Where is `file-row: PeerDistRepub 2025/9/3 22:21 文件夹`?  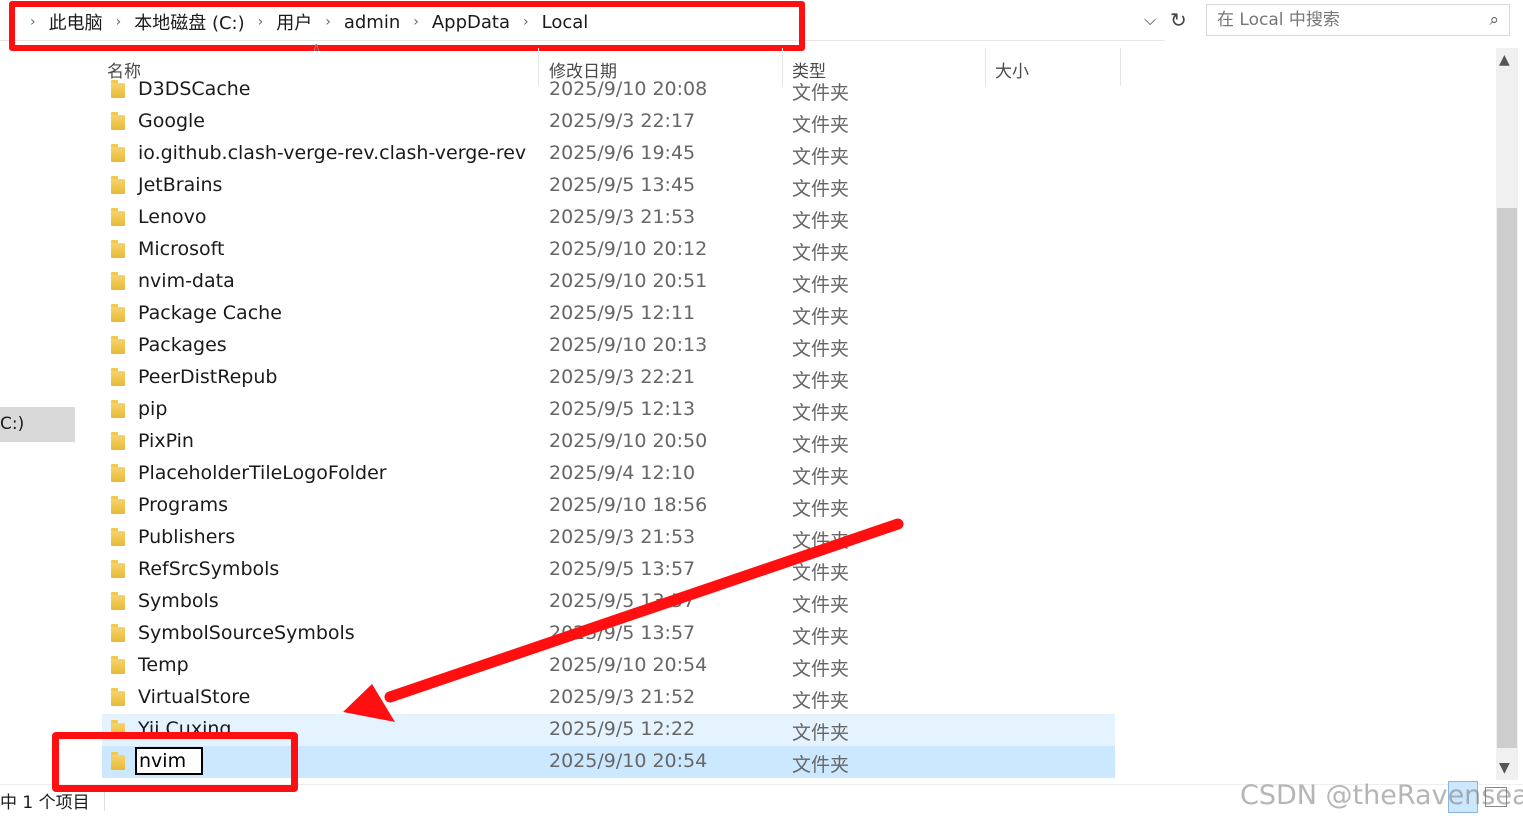 file-row: PeerDistRepub 2025/9/3 22:21 文件夹 is located at coordinates (608, 378).